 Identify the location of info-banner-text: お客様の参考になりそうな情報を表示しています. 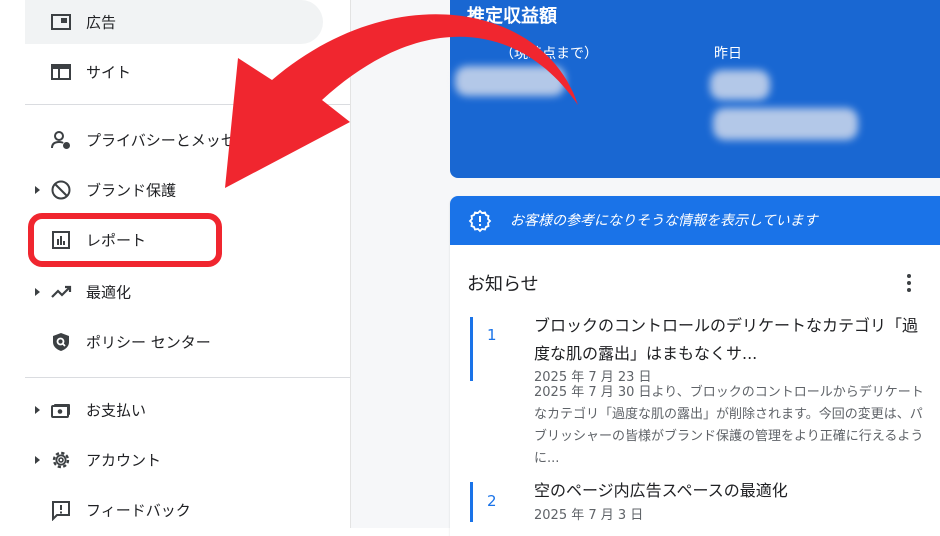
(664, 221).